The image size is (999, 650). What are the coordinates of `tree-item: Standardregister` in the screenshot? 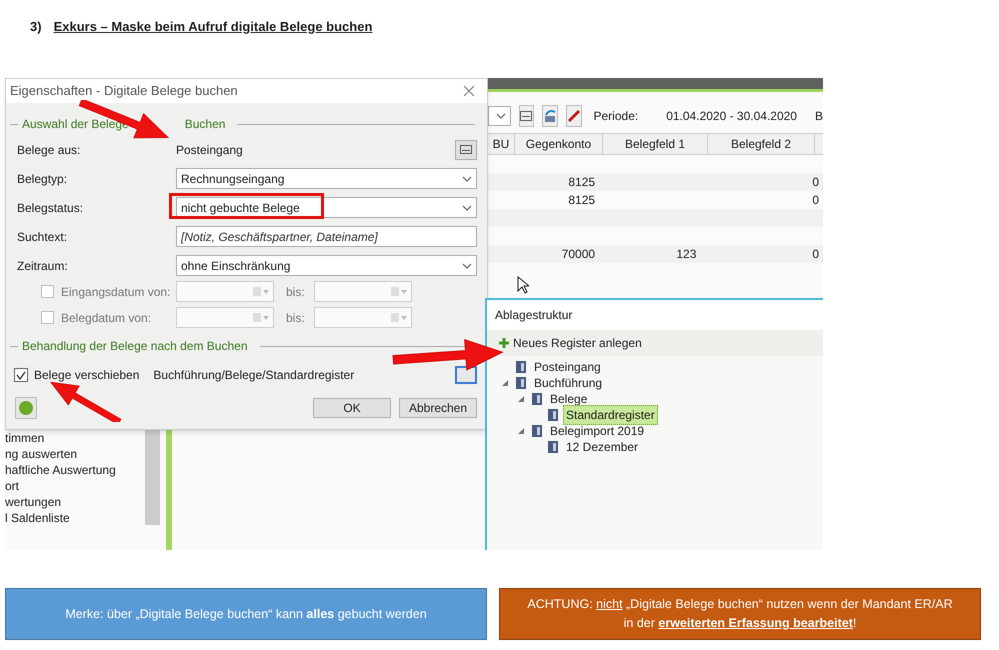 It's located at (610, 415).